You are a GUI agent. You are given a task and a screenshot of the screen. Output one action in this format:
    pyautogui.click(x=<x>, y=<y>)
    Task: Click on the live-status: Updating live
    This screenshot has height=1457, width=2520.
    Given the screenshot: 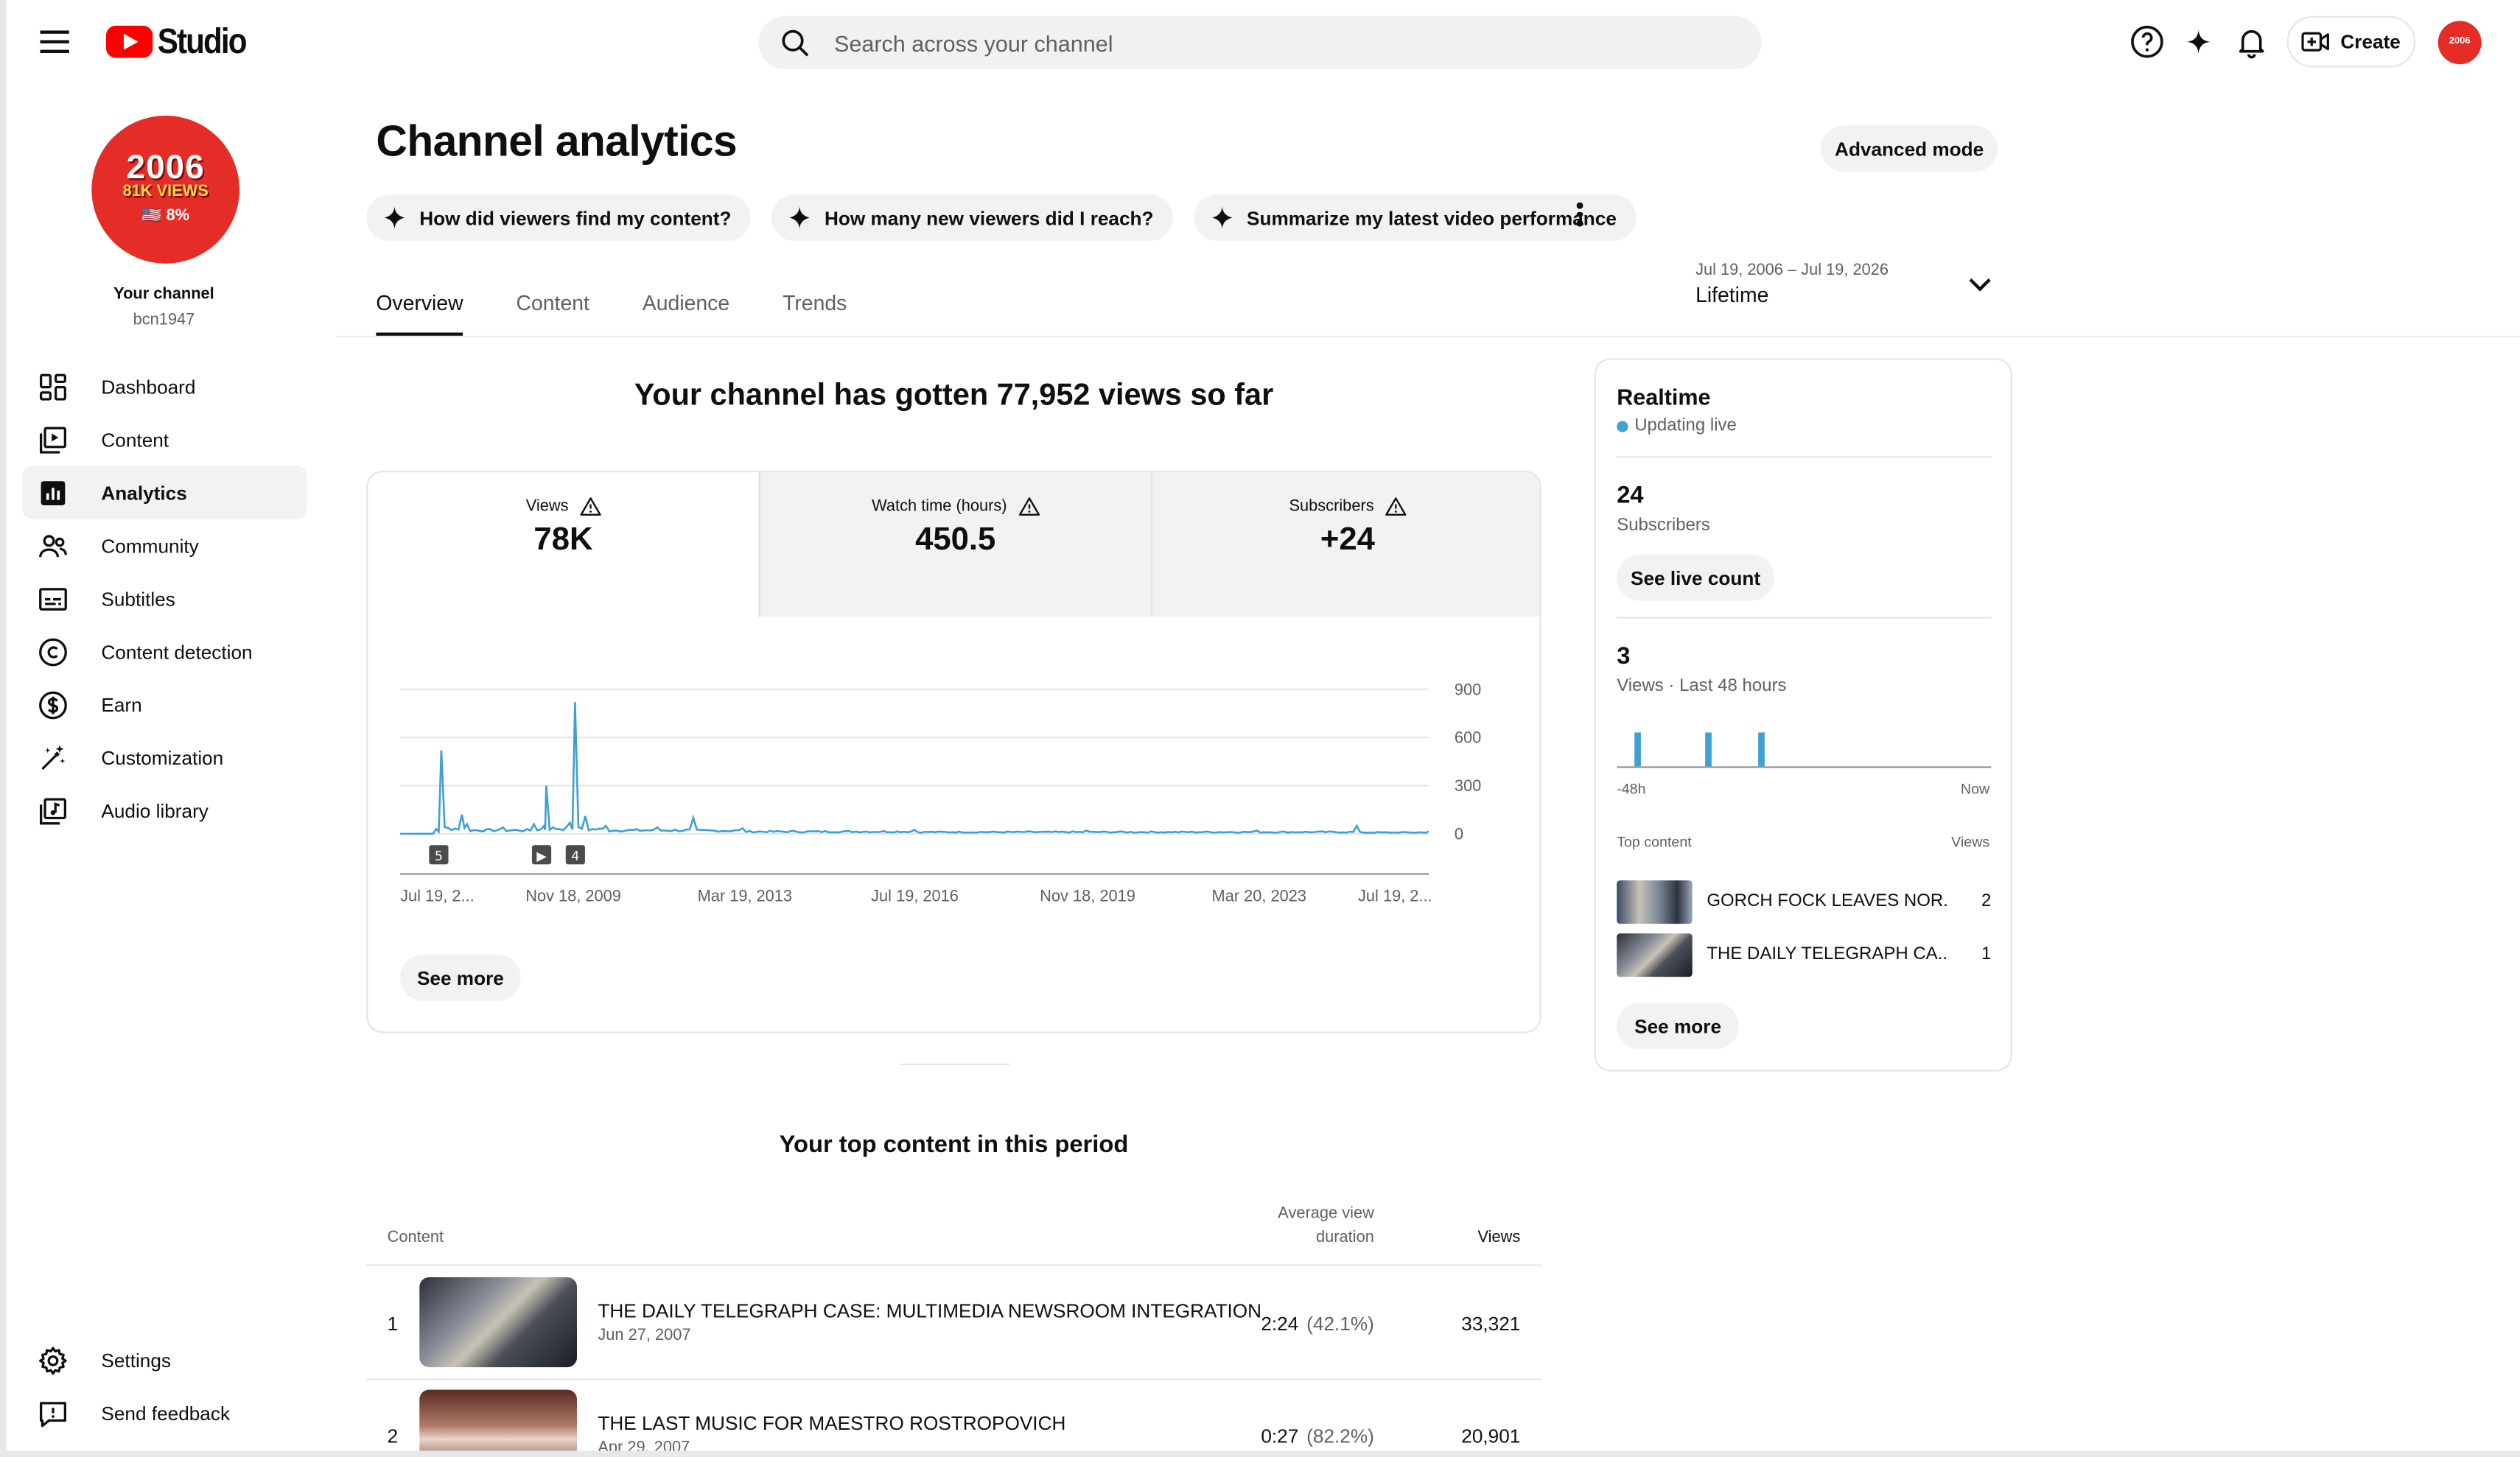 What is the action you would take?
    pyautogui.click(x=1677, y=425)
    